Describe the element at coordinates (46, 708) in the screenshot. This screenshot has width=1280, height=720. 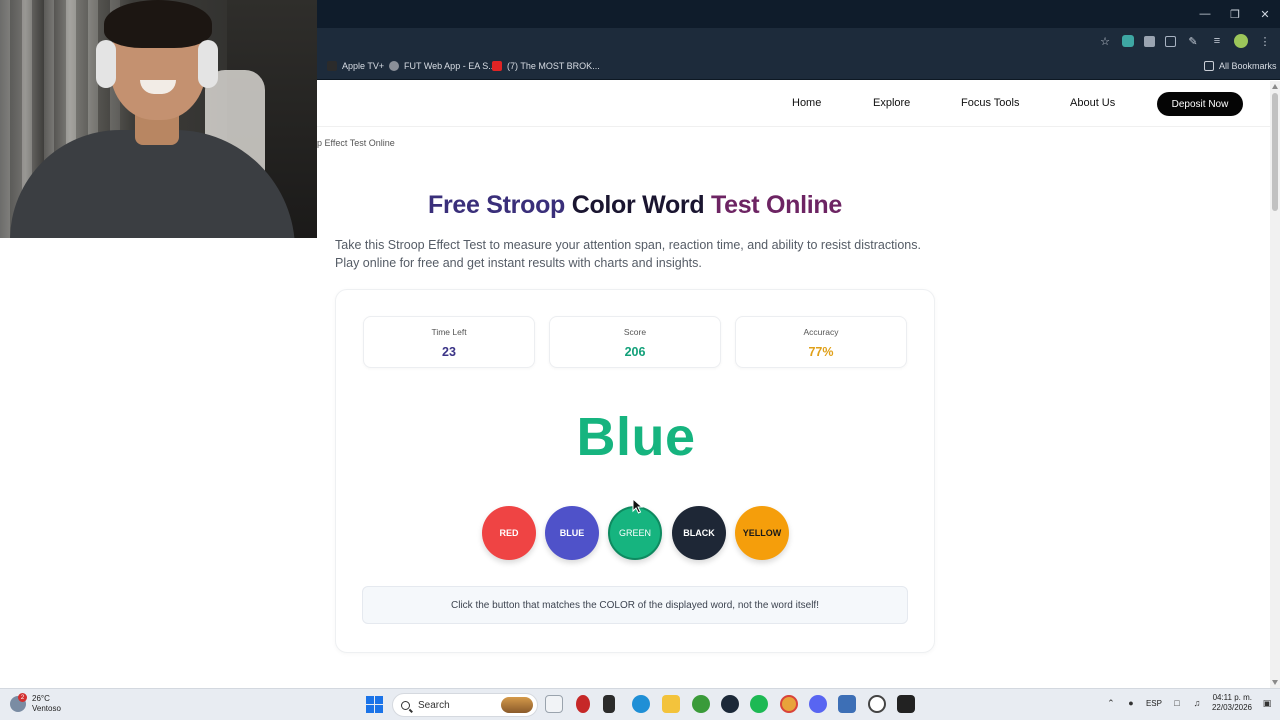
I see `weather-condition: Ventoso` at that location.